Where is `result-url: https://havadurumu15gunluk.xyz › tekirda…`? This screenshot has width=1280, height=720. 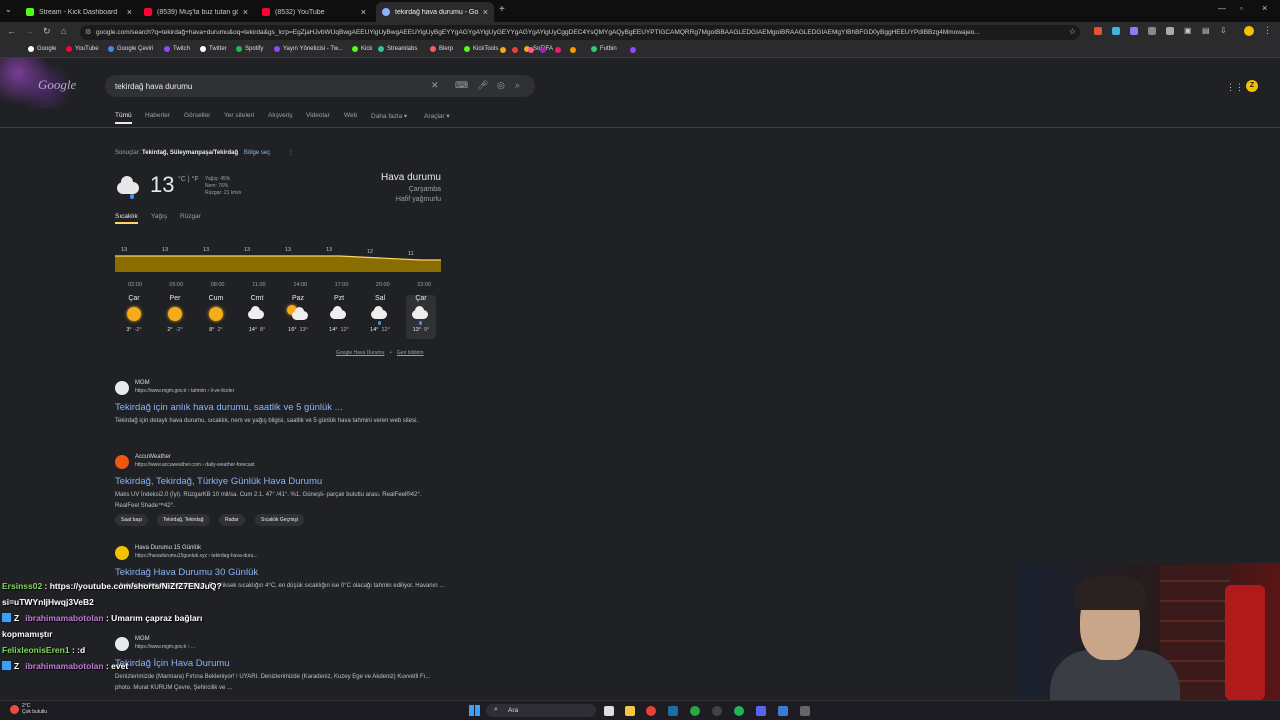
result-url: https://havadurumu15gunluk.xyz › tekirda… is located at coordinates (196, 556).